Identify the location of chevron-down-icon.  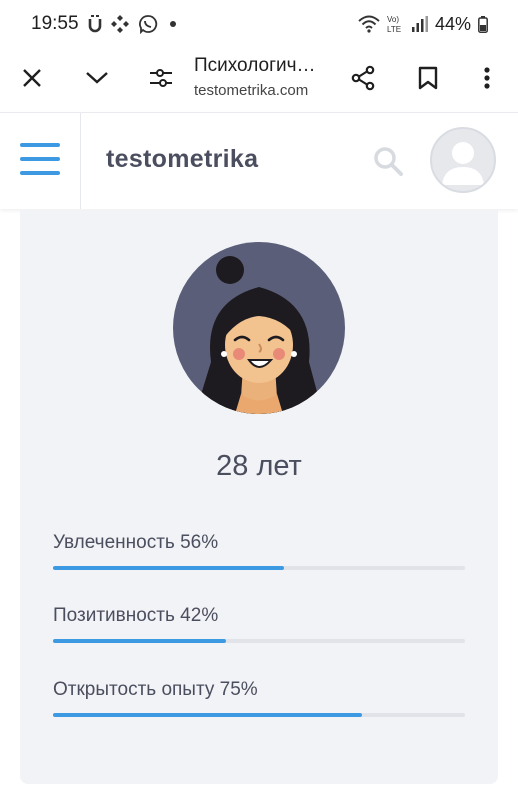
(97, 78).